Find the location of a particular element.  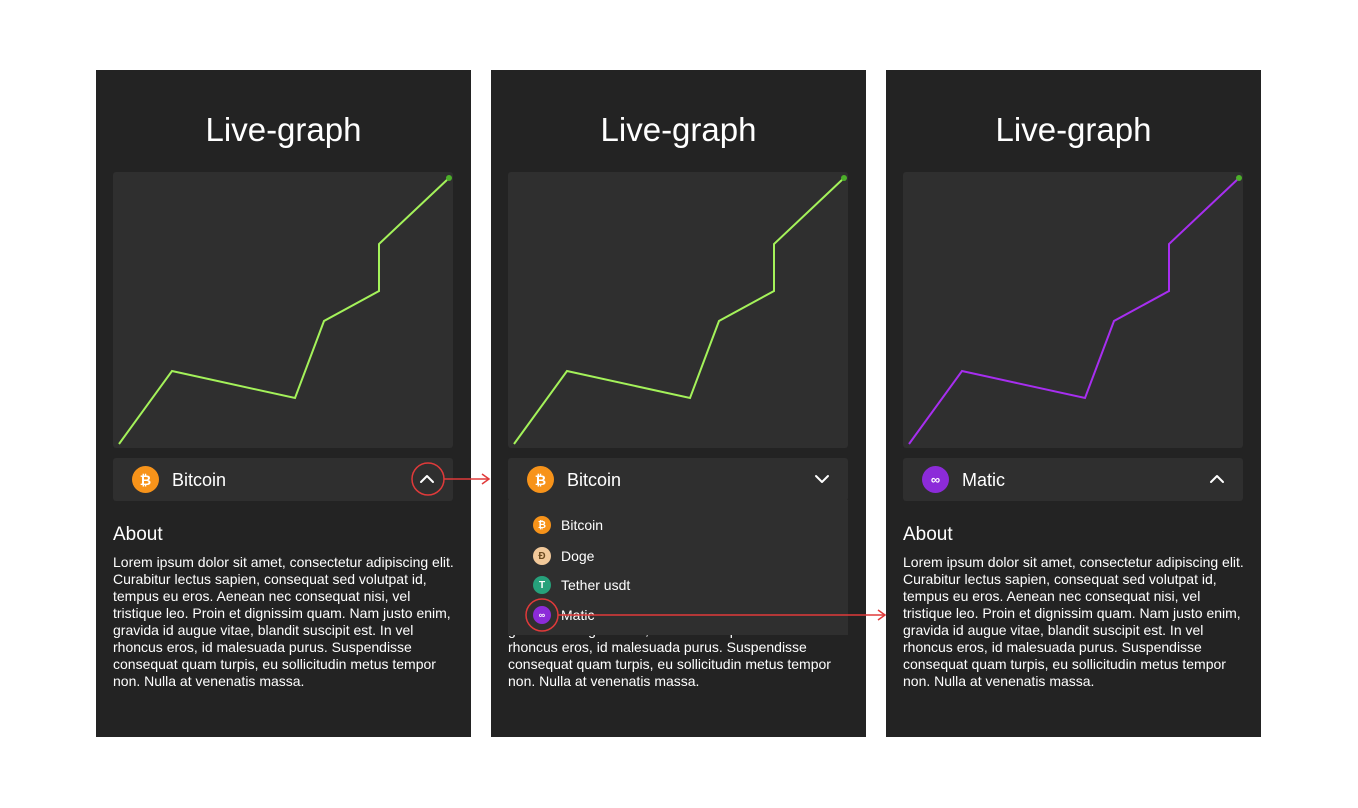

dropdown-item-tether: T Tether usdt is located at coordinates (663, 585).